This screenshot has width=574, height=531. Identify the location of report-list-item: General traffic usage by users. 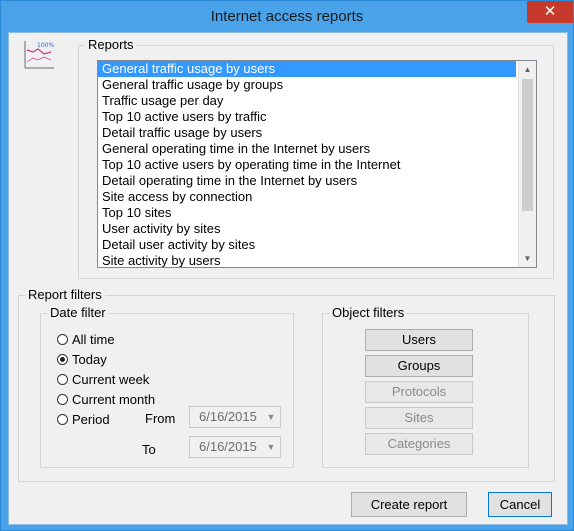
(307, 69).